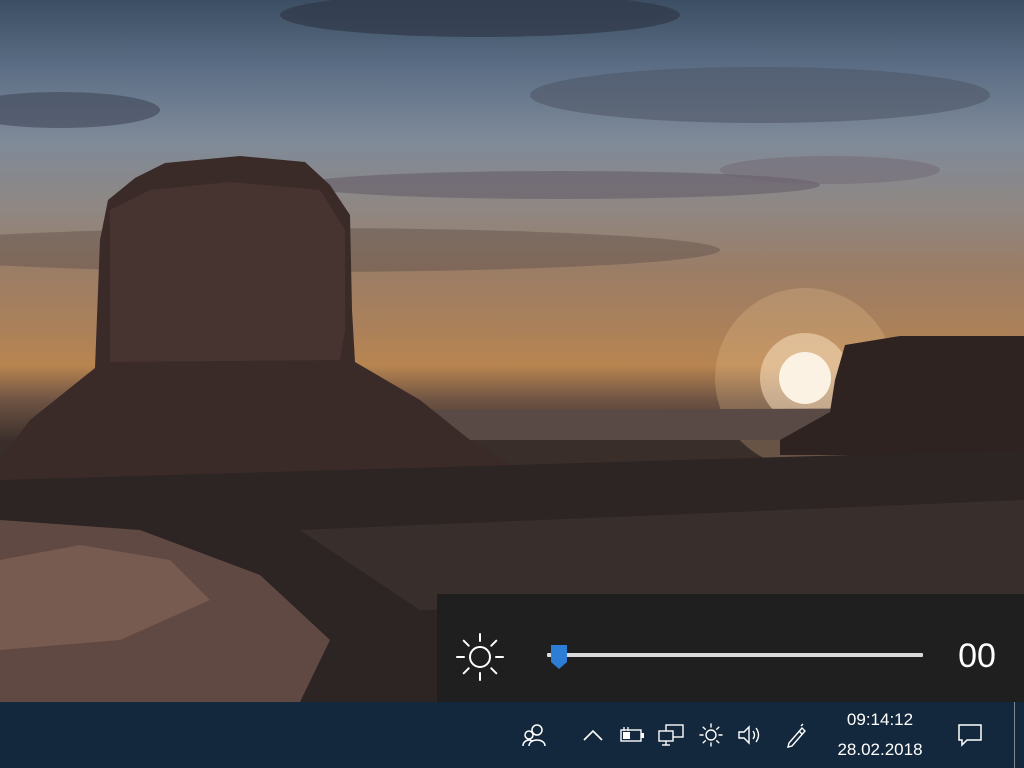  Describe the element at coordinates (534, 735) in the screenshot. I see `people-icon` at that location.